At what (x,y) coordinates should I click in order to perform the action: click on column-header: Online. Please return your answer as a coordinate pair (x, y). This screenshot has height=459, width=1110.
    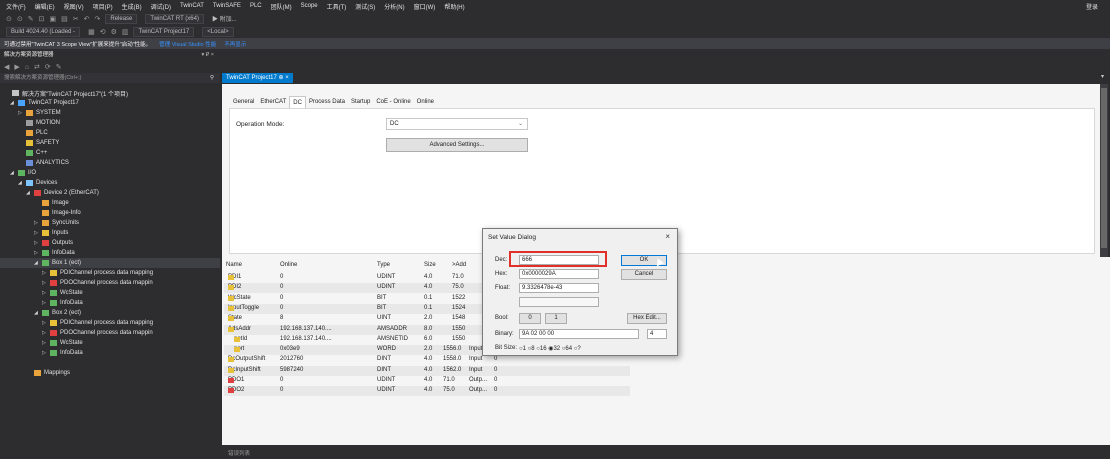
    Looking at the image, I should click on (288, 265).